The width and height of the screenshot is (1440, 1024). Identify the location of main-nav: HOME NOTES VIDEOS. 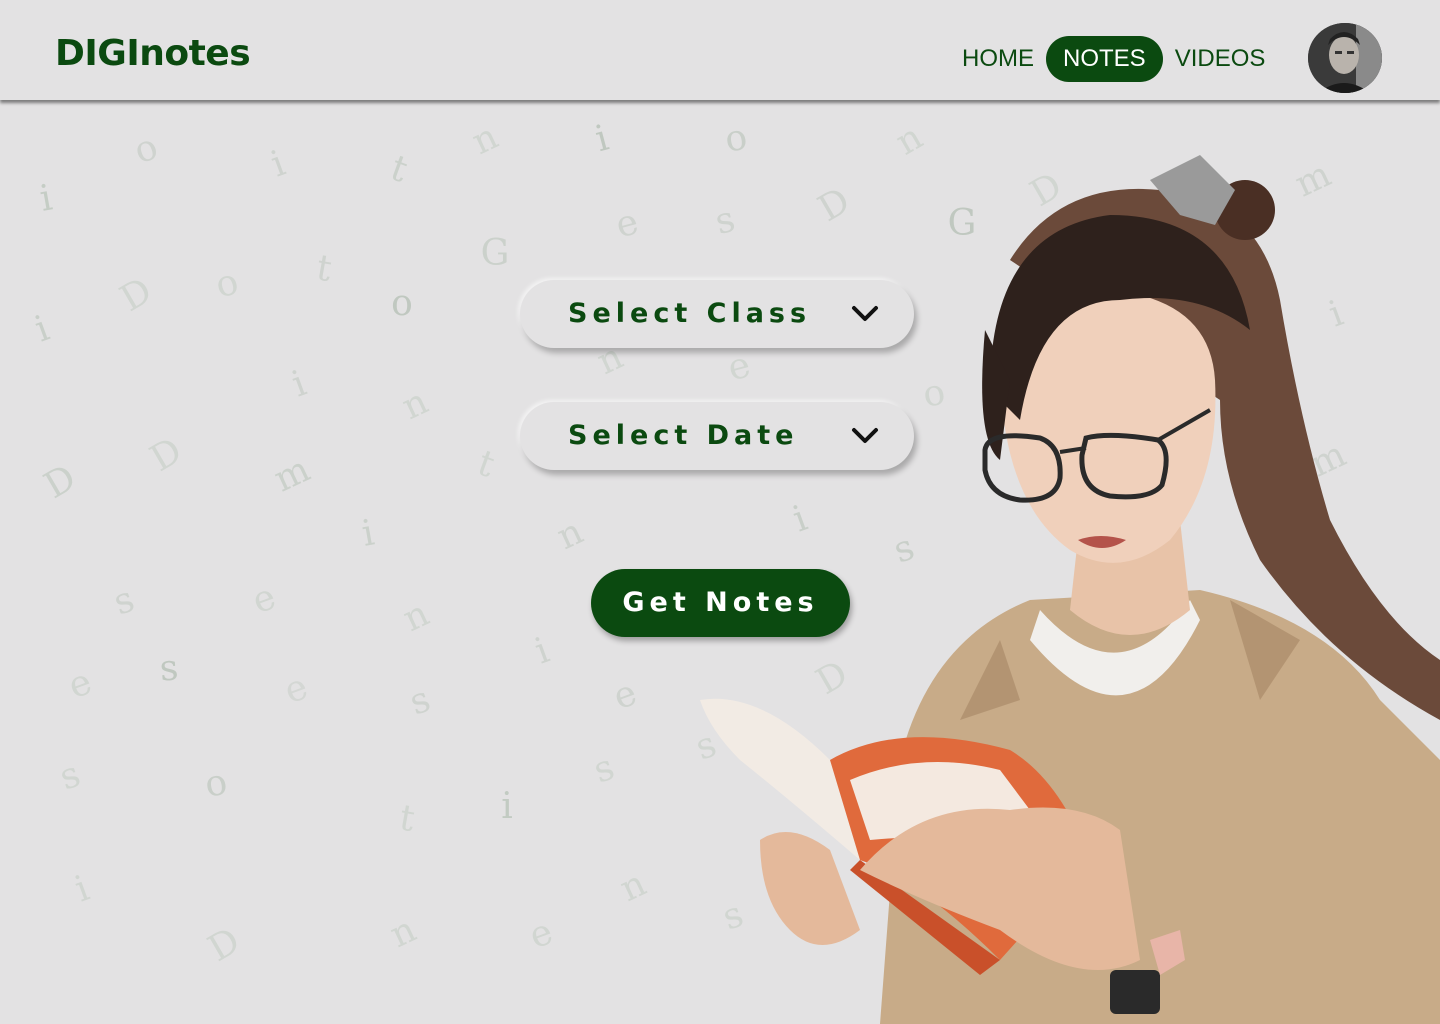
(1113, 59).